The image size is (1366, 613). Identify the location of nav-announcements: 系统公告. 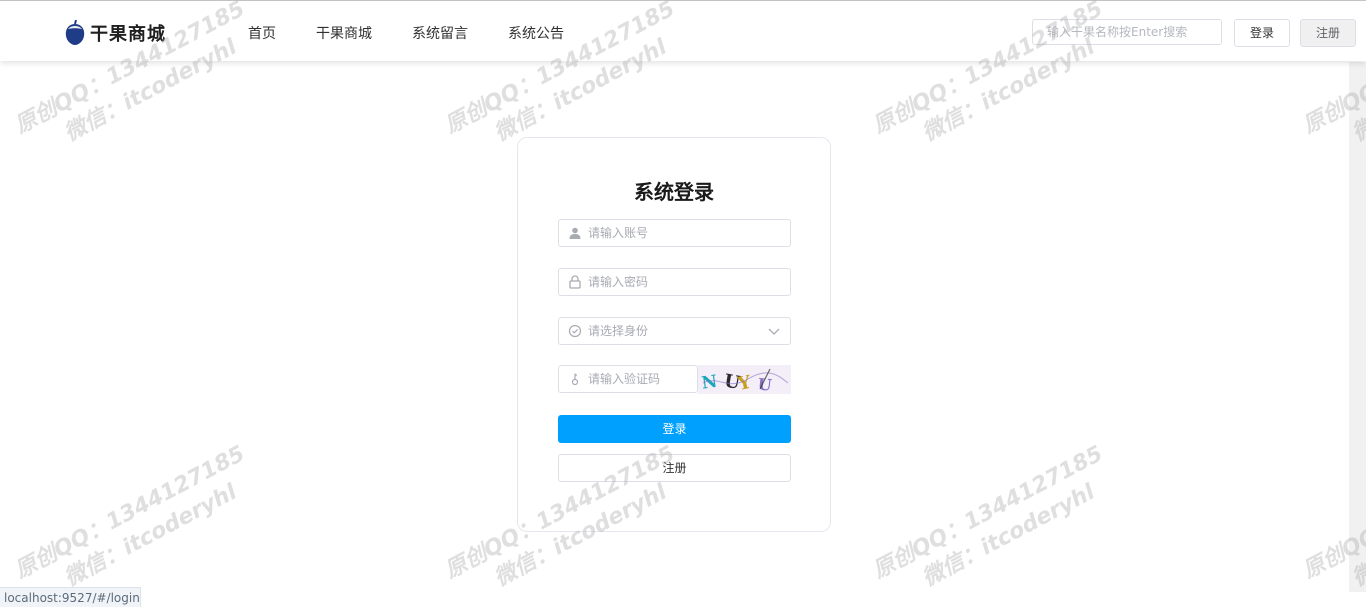
(536, 33).